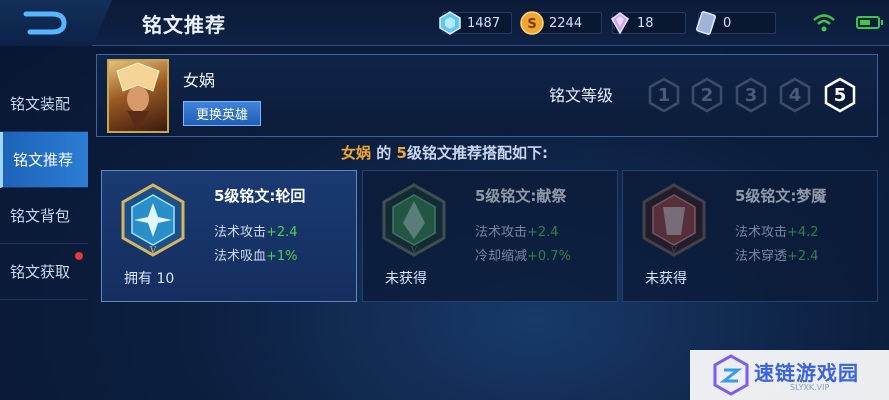  I want to click on crystal-count: 18, so click(645, 23).